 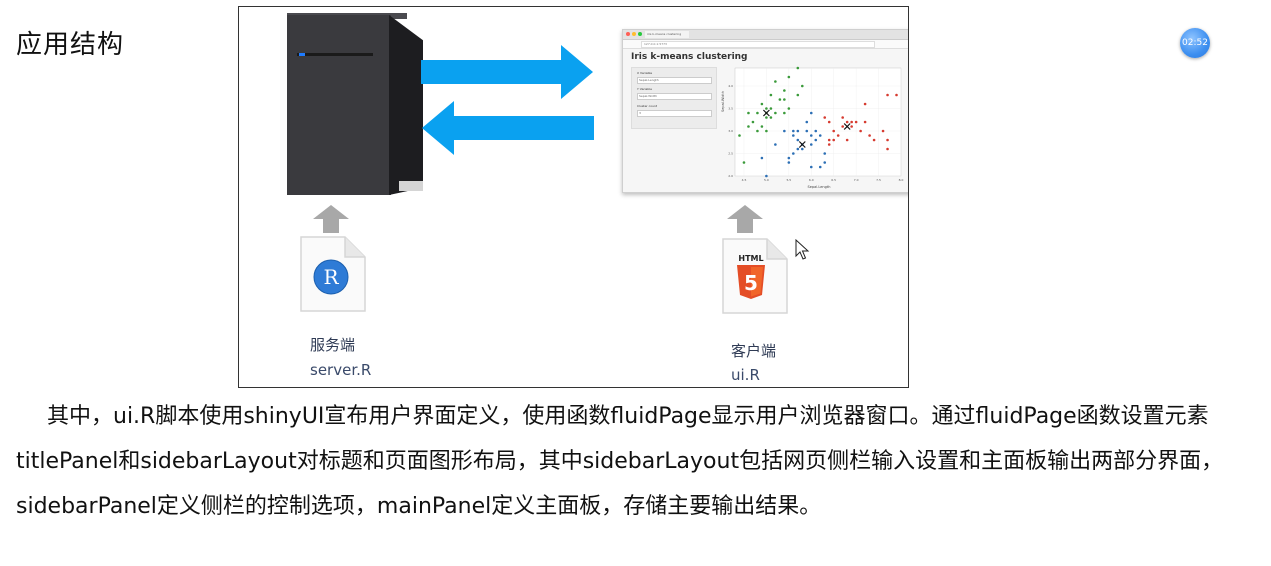 I want to click on server-file-label: server.R, so click(x=341, y=370).